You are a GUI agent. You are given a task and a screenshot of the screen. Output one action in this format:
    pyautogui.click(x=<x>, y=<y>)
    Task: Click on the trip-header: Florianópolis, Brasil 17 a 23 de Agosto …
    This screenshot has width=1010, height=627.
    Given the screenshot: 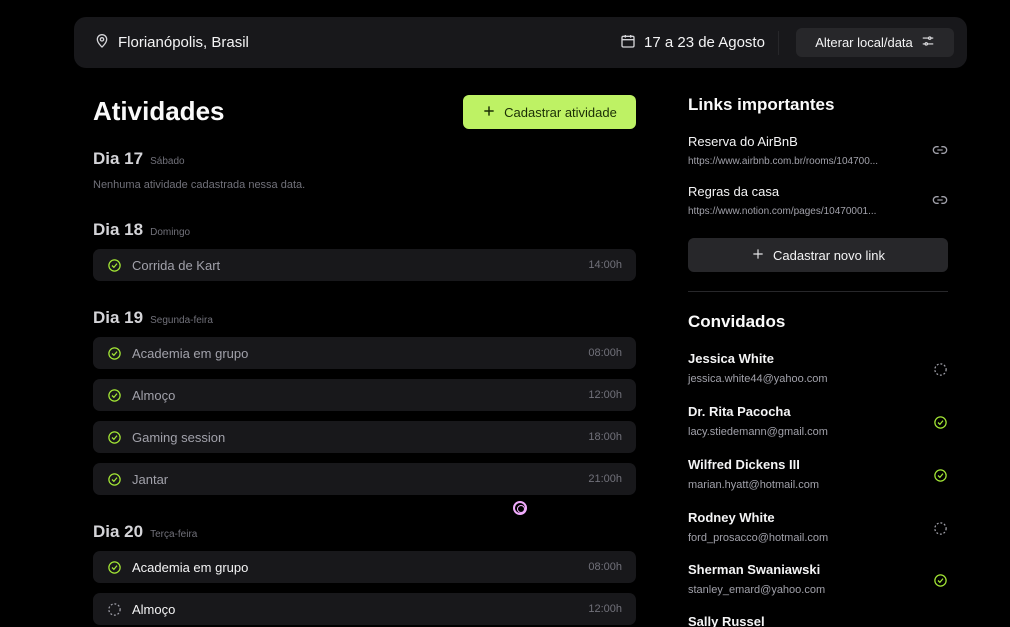 What is the action you would take?
    pyautogui.click(x=520, y=42)
    